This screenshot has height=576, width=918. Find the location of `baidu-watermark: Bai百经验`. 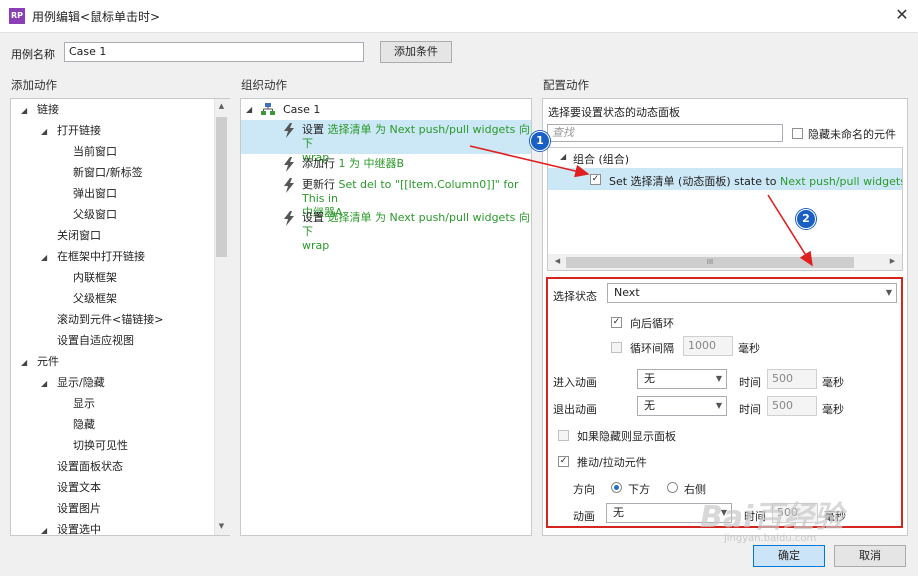

baidu-watermark: Bai百经验 is located at coordinates (772, 517).